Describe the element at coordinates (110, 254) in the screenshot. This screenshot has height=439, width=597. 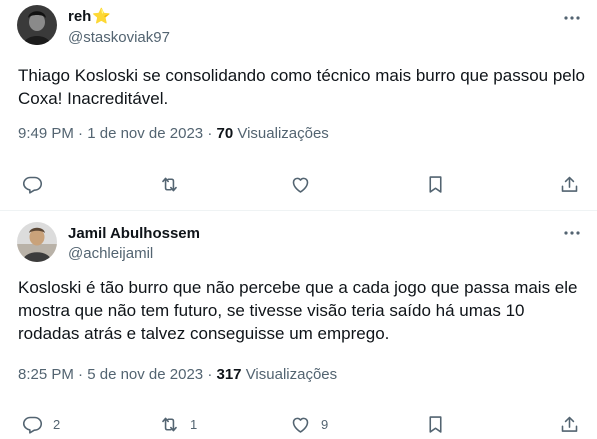
I see `user-handle: @achleijamil` at that location.